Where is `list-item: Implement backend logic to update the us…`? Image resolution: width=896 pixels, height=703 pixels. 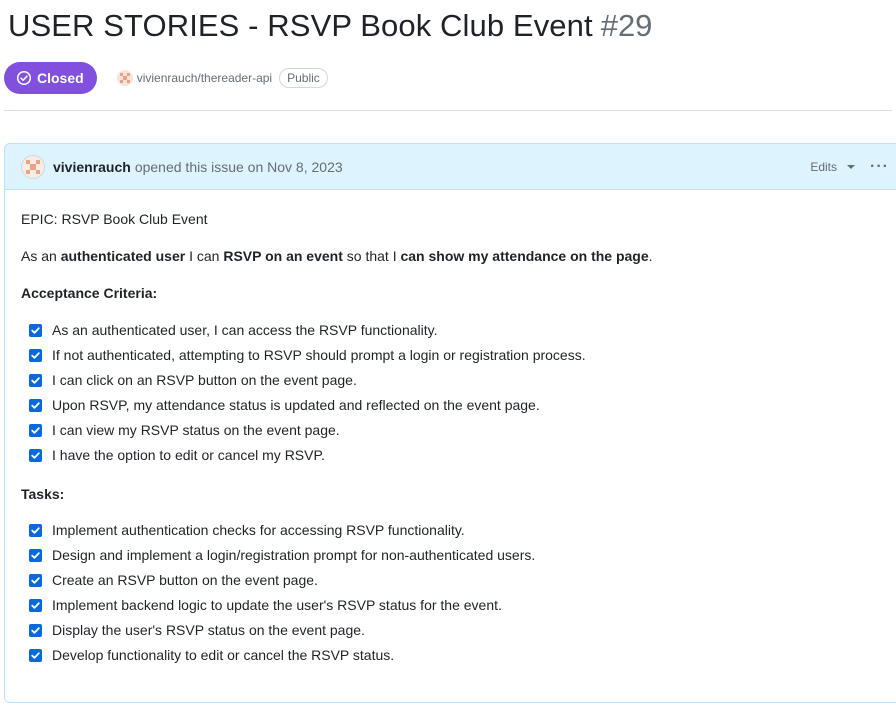
list-item: Implement backend logic to update the us… is located at coordinates (458, 605).